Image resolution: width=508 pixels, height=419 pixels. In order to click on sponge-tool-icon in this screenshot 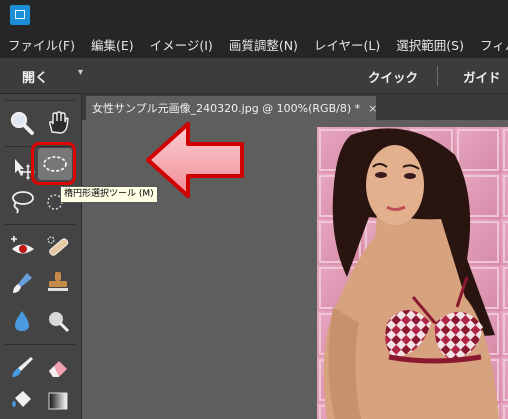, I will do `click(58, 321)`.